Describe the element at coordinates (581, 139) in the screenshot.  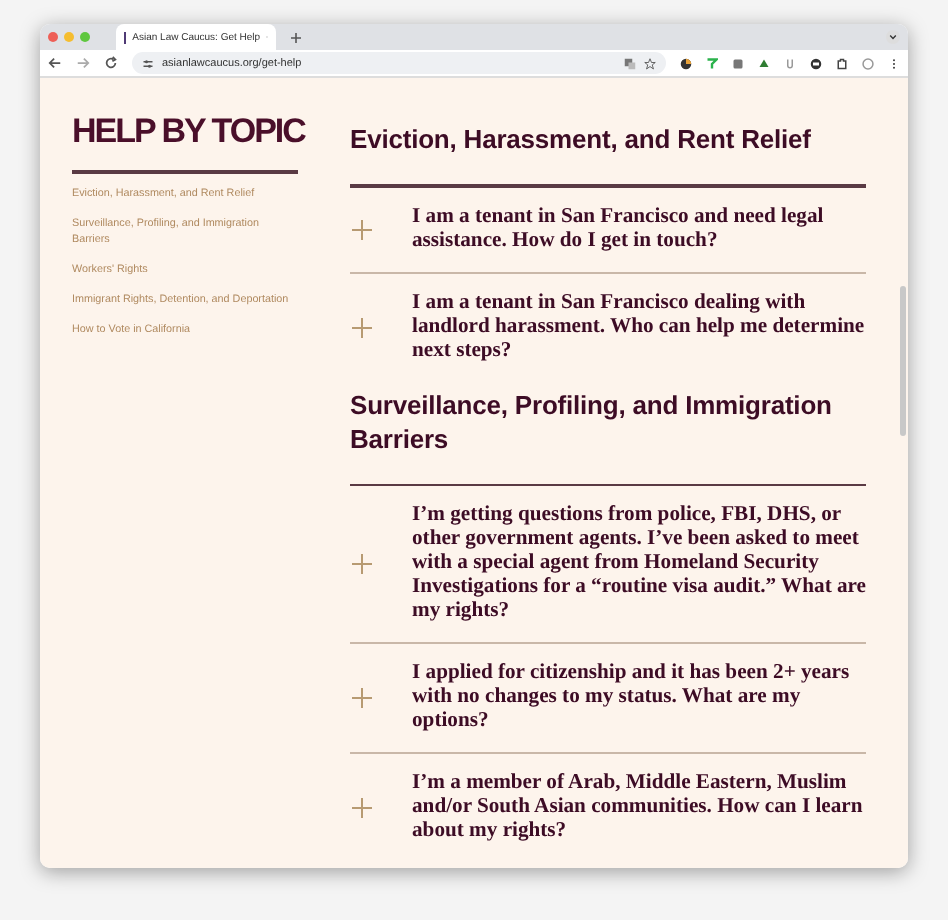
I see `section-heading: Eviction, Harassment, and Rent Relief` at that location.